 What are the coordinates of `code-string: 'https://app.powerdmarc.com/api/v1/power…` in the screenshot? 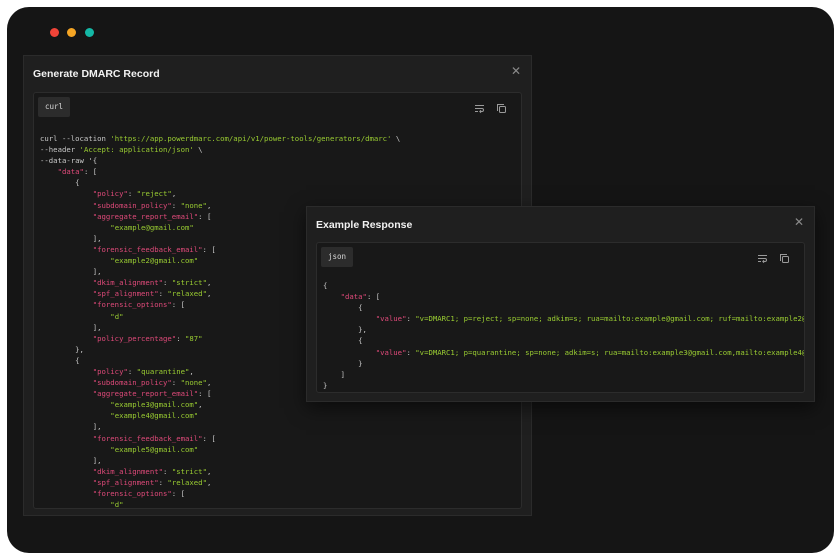 It's located at (251, 138).